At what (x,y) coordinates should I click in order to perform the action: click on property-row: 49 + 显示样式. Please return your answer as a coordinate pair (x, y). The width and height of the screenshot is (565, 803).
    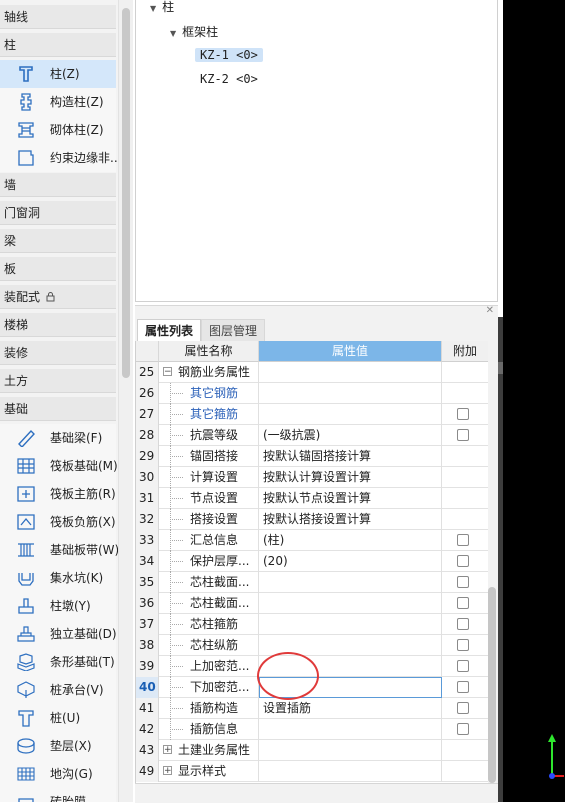
    Looking at the image, I should click on (312, 771).